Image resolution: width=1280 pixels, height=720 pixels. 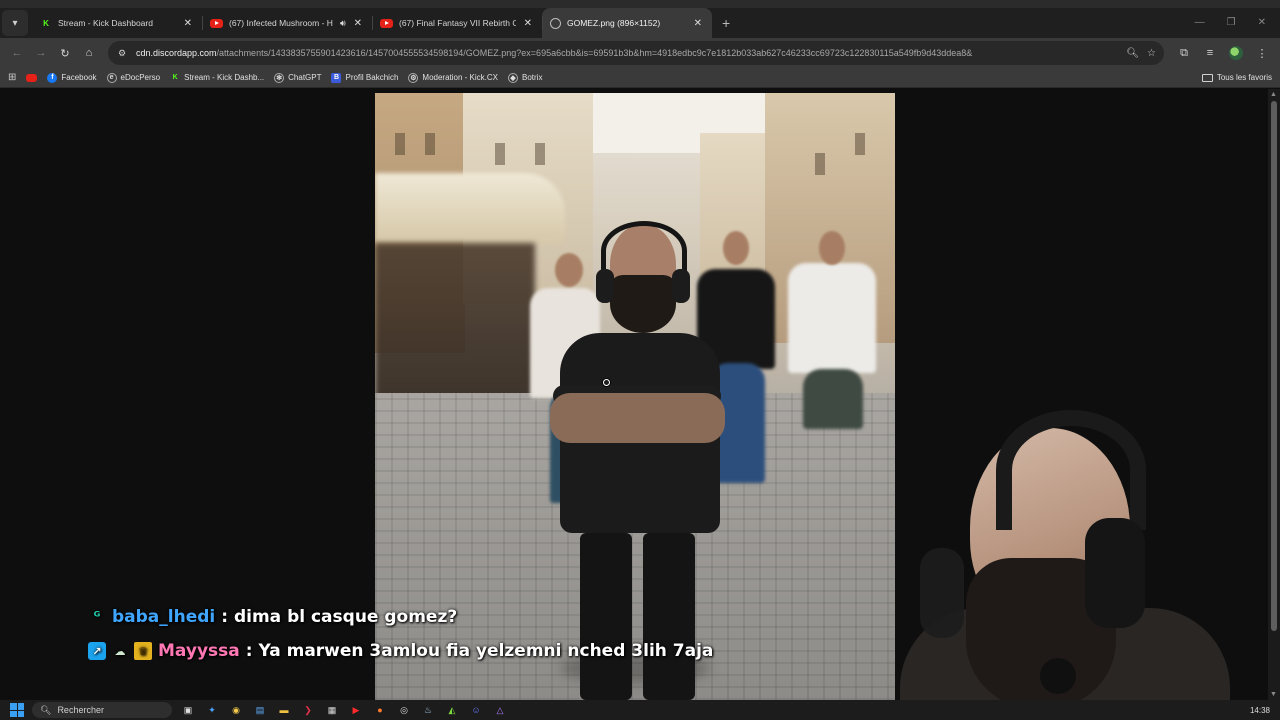 I want to click on app-icon: △, so click(x=500, y=710).